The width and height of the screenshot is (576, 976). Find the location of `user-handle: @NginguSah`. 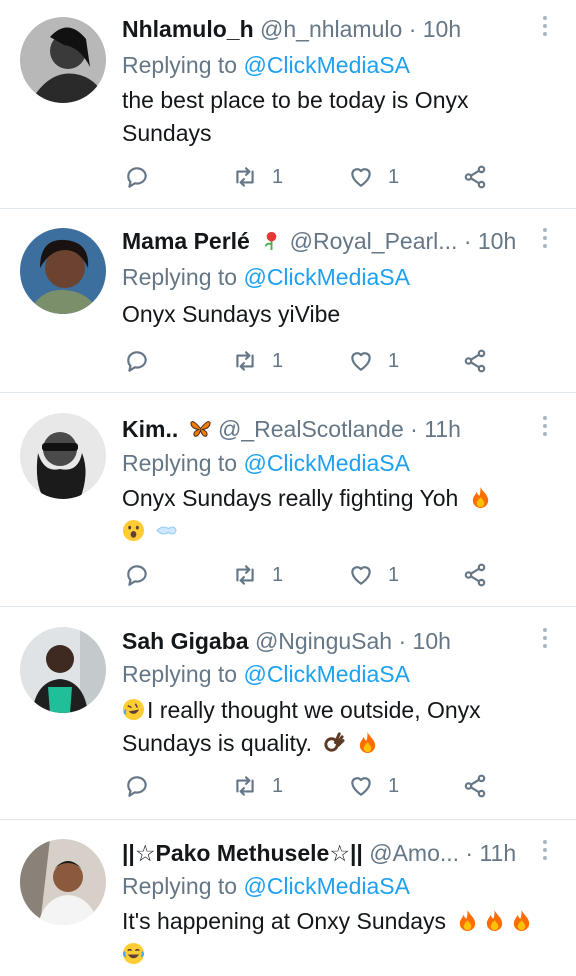

user-handle: @NginguSah is located at coordinates (323, 641).